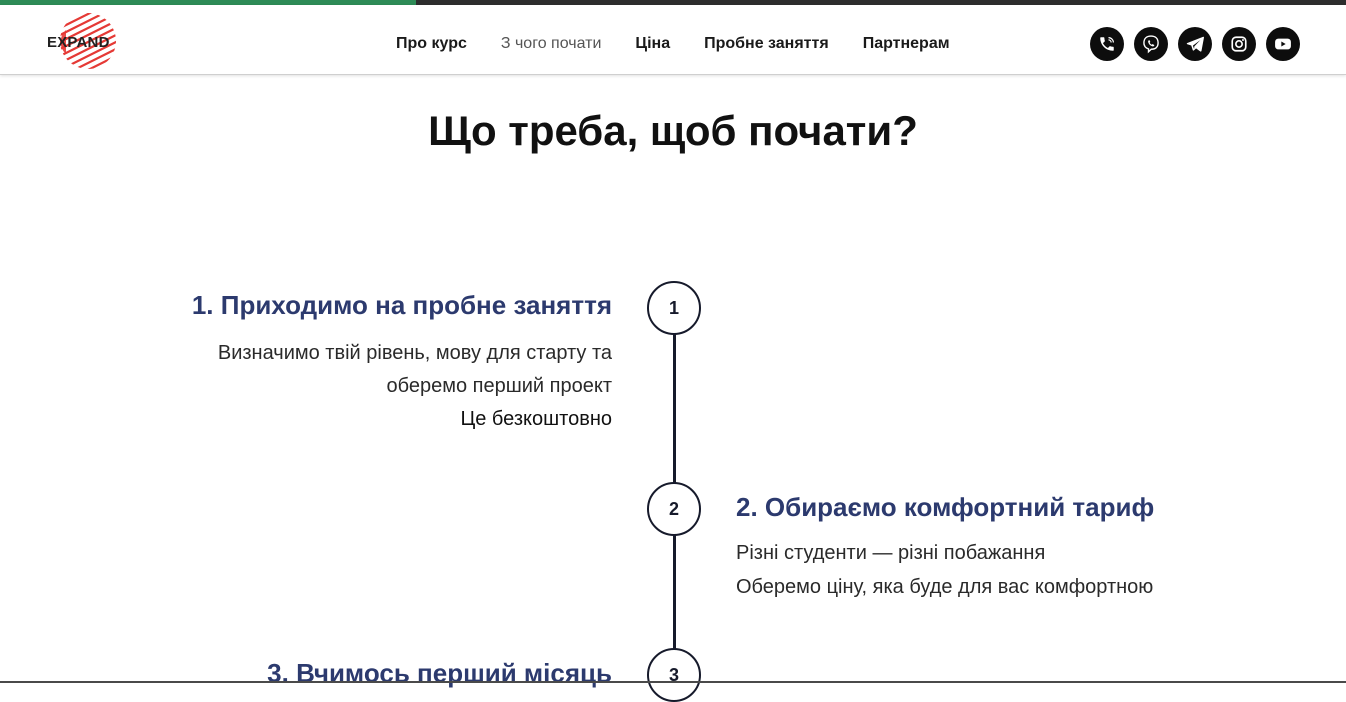  Describe the element at coordinates (906, 44) in the screenshot. I see `nav-partners: Партнерам` at that location.